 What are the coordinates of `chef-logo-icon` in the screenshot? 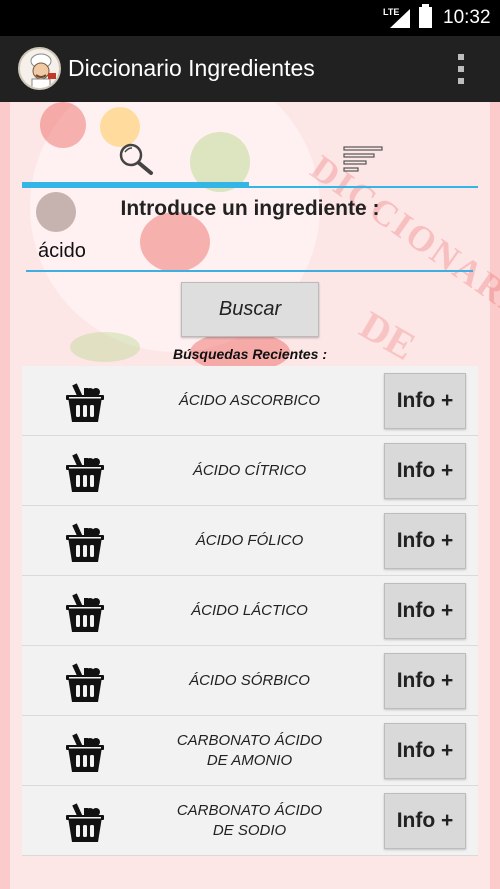 It's located at (39, 68).